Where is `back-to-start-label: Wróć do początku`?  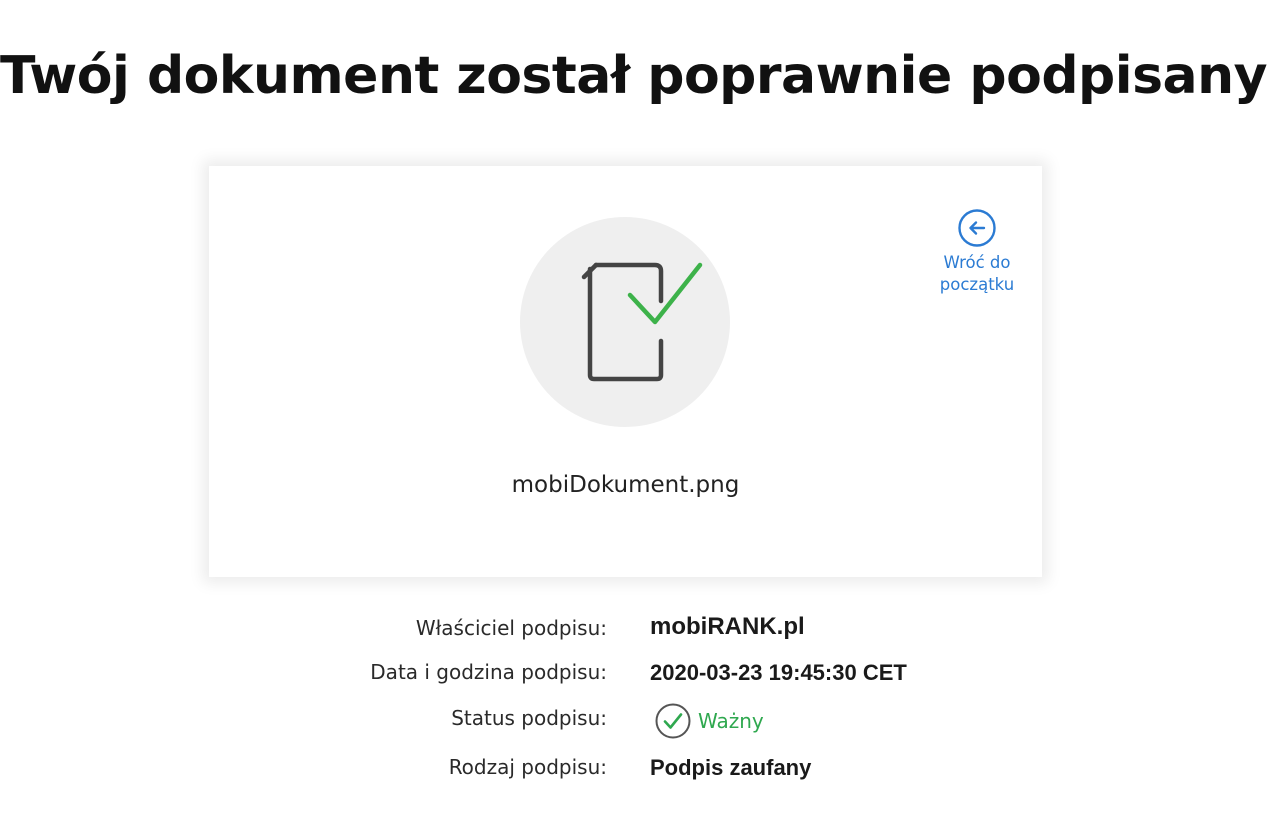
back-to-start-label: Wróć do początku is located at coordinates (977, 273).